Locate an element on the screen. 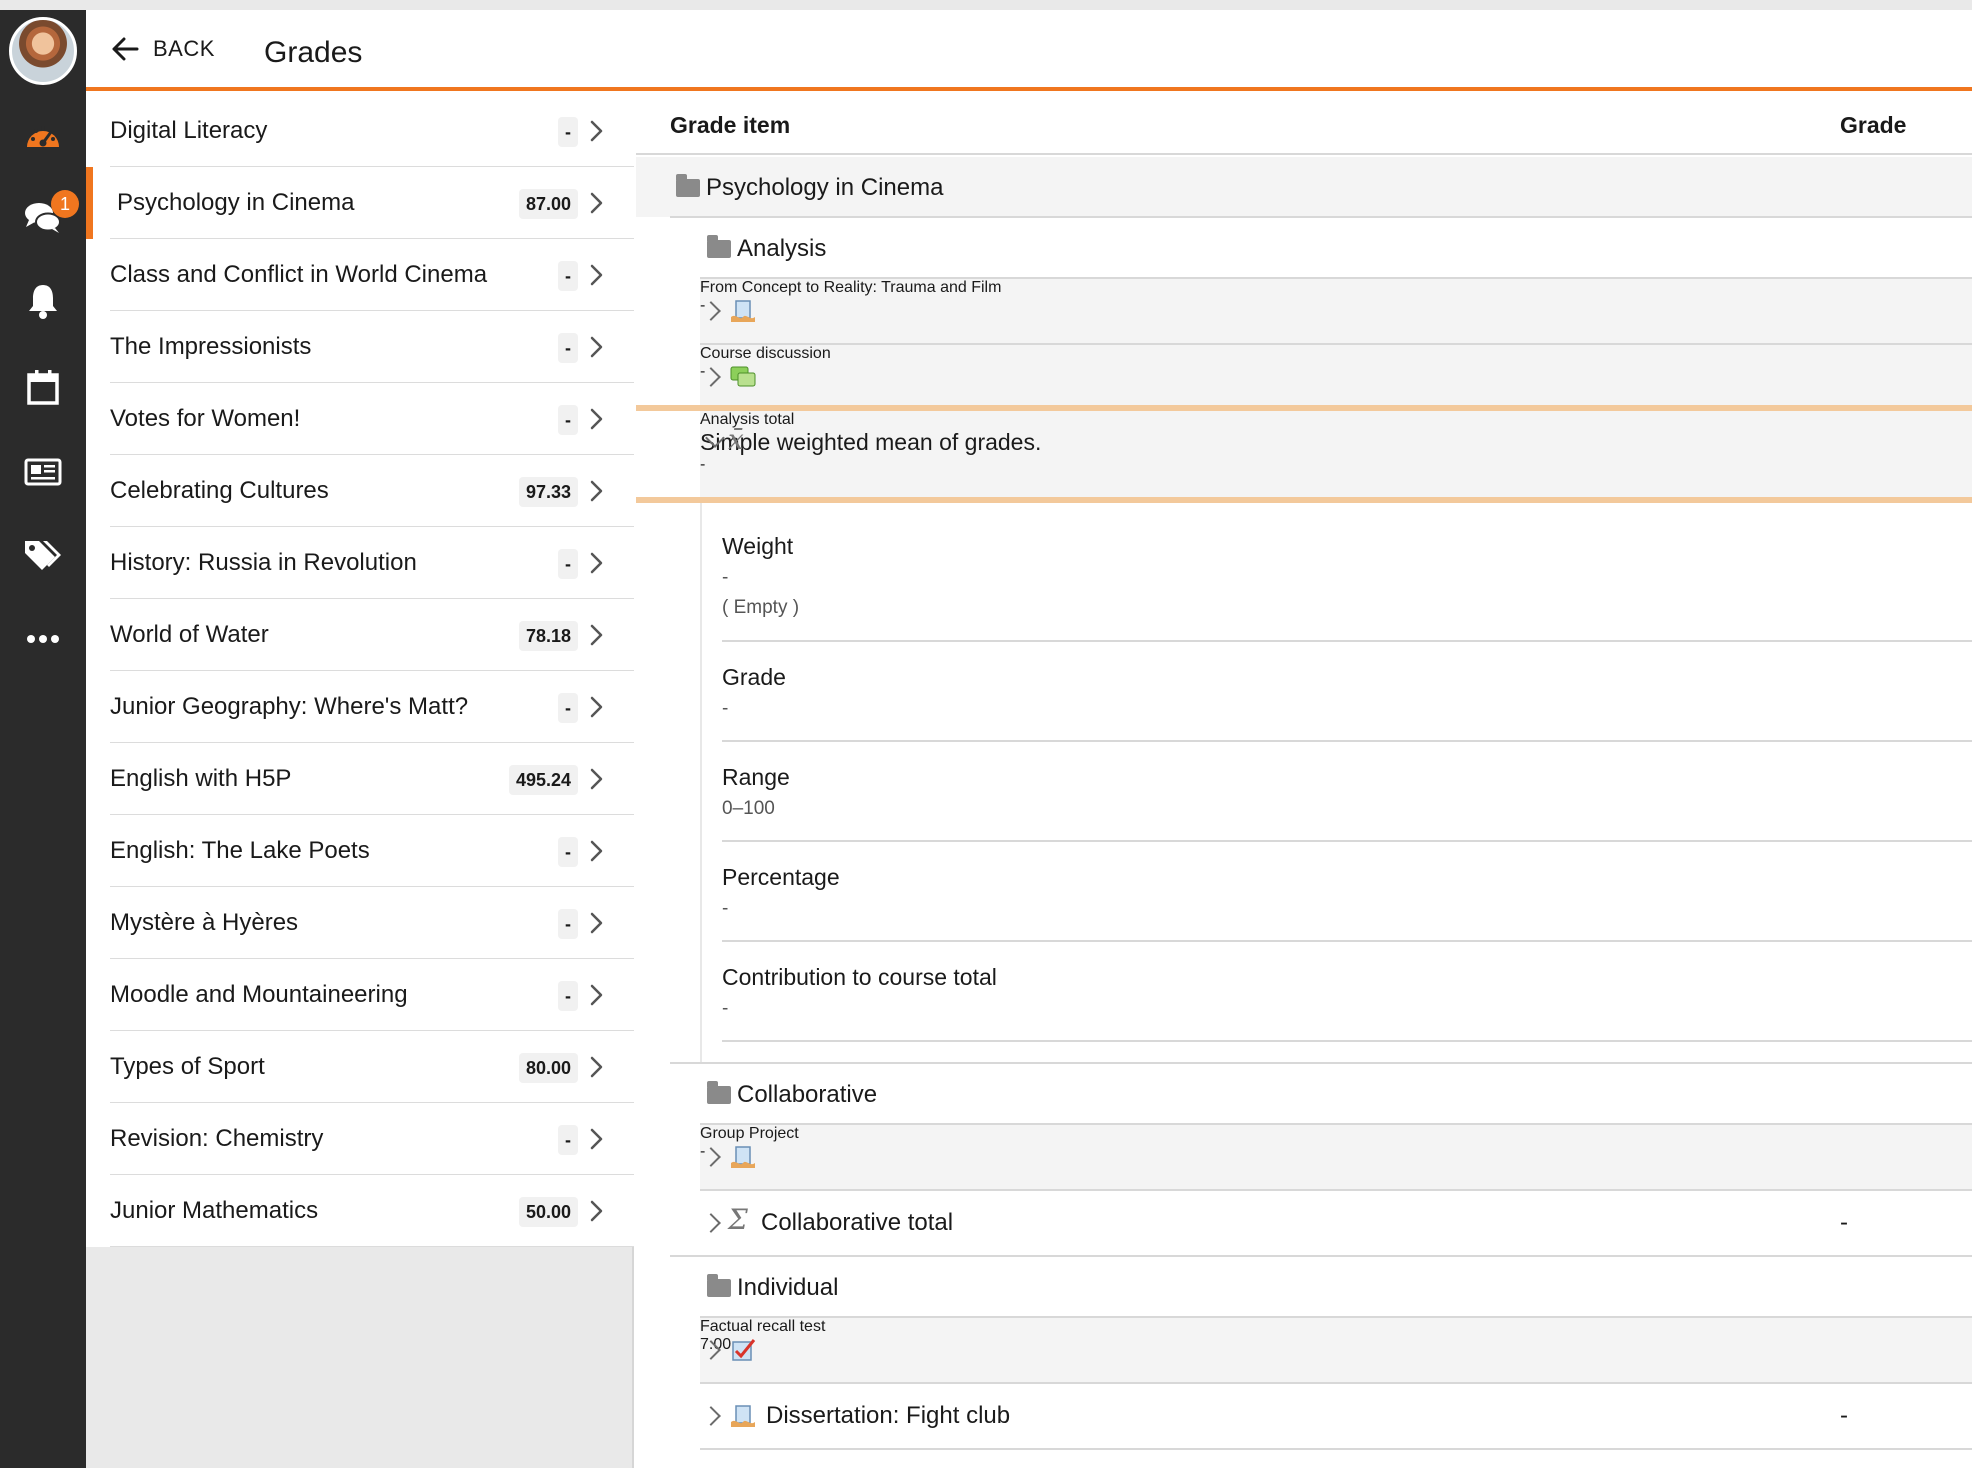  grade-item-name: Dissertation: Fight club is located at coordinates (888, 1415).